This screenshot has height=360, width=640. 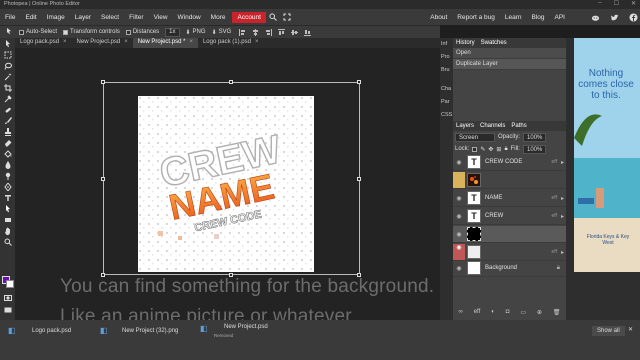 What do you see at coordinates (7, 197) in the screenshot?
I see `type-tool` at bounding box center [7, 197].